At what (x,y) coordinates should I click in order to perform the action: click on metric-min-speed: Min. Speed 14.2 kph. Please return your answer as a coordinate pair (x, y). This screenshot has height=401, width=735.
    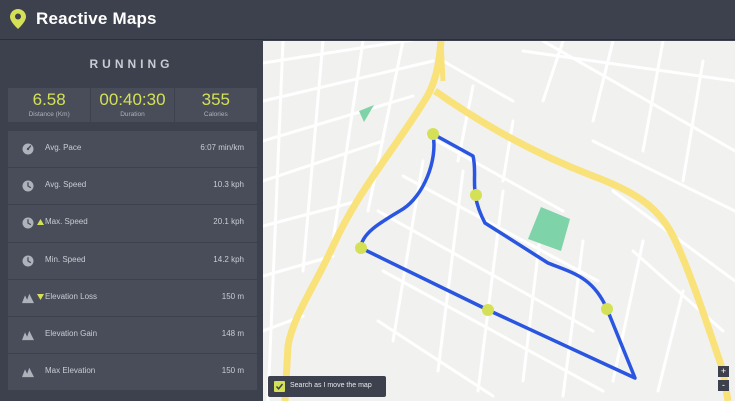
    Looking at the image, I should click on (132, 261).